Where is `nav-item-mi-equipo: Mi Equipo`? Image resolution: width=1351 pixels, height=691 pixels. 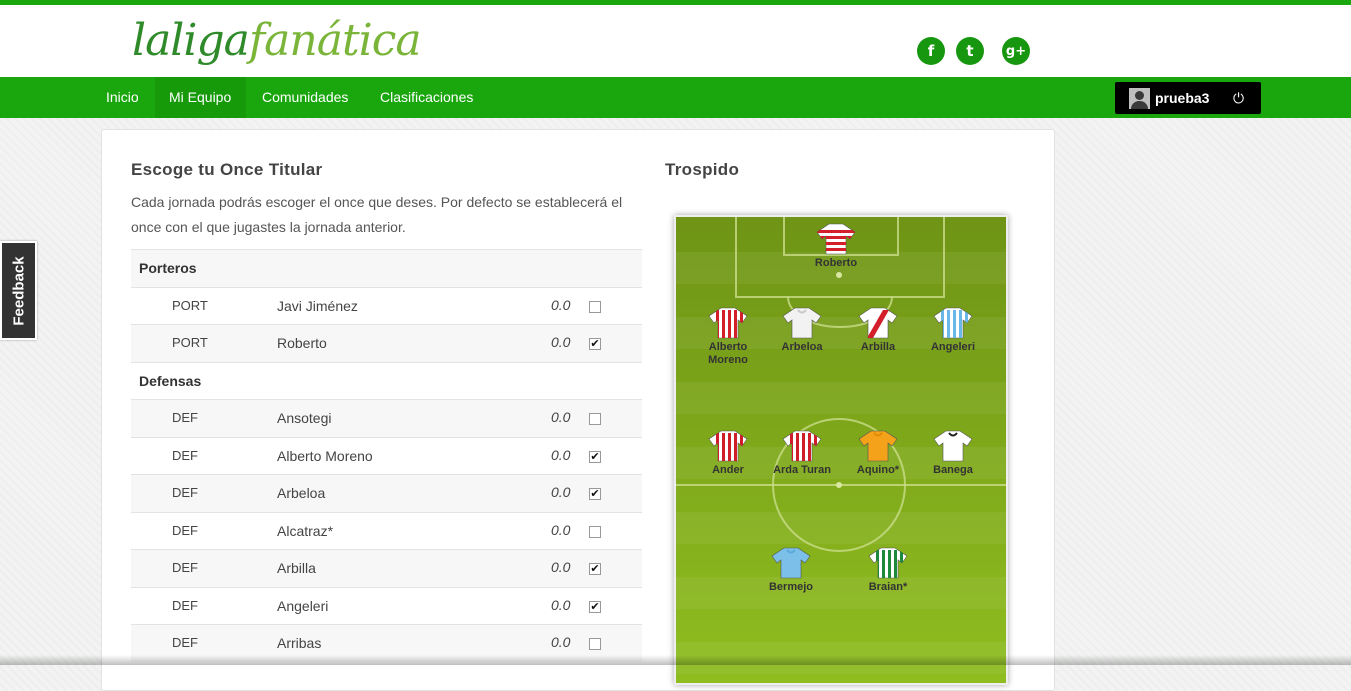 nav-item-mi-equipo: Mi Equipo is located at coordinates (200, 97).